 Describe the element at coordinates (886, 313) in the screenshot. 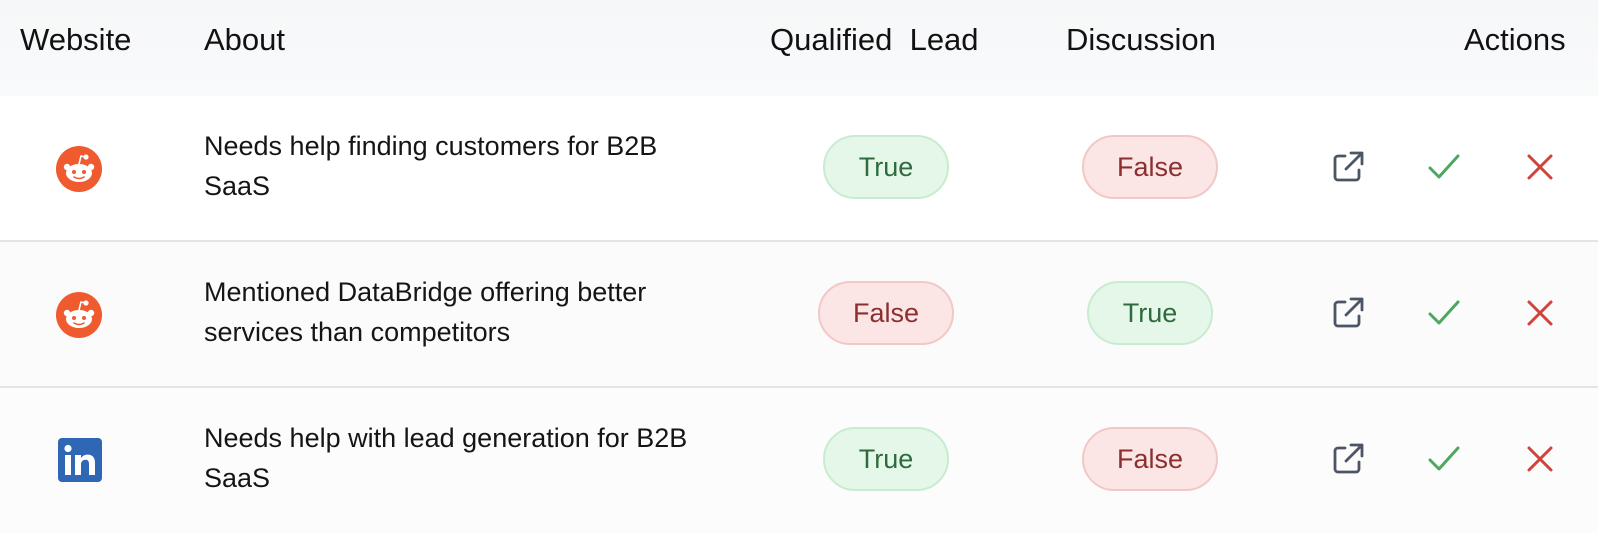

I see `qualified-lead-badge: False` at that location.